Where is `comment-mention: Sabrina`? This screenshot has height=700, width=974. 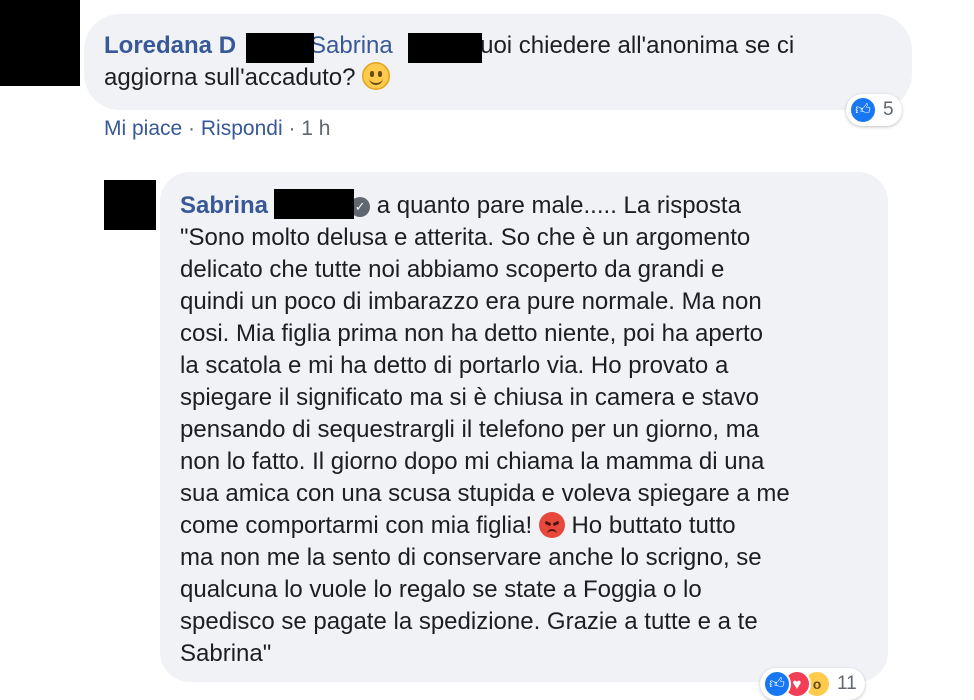
comment-mention: Sabrina is located at coordinates (351, 45).